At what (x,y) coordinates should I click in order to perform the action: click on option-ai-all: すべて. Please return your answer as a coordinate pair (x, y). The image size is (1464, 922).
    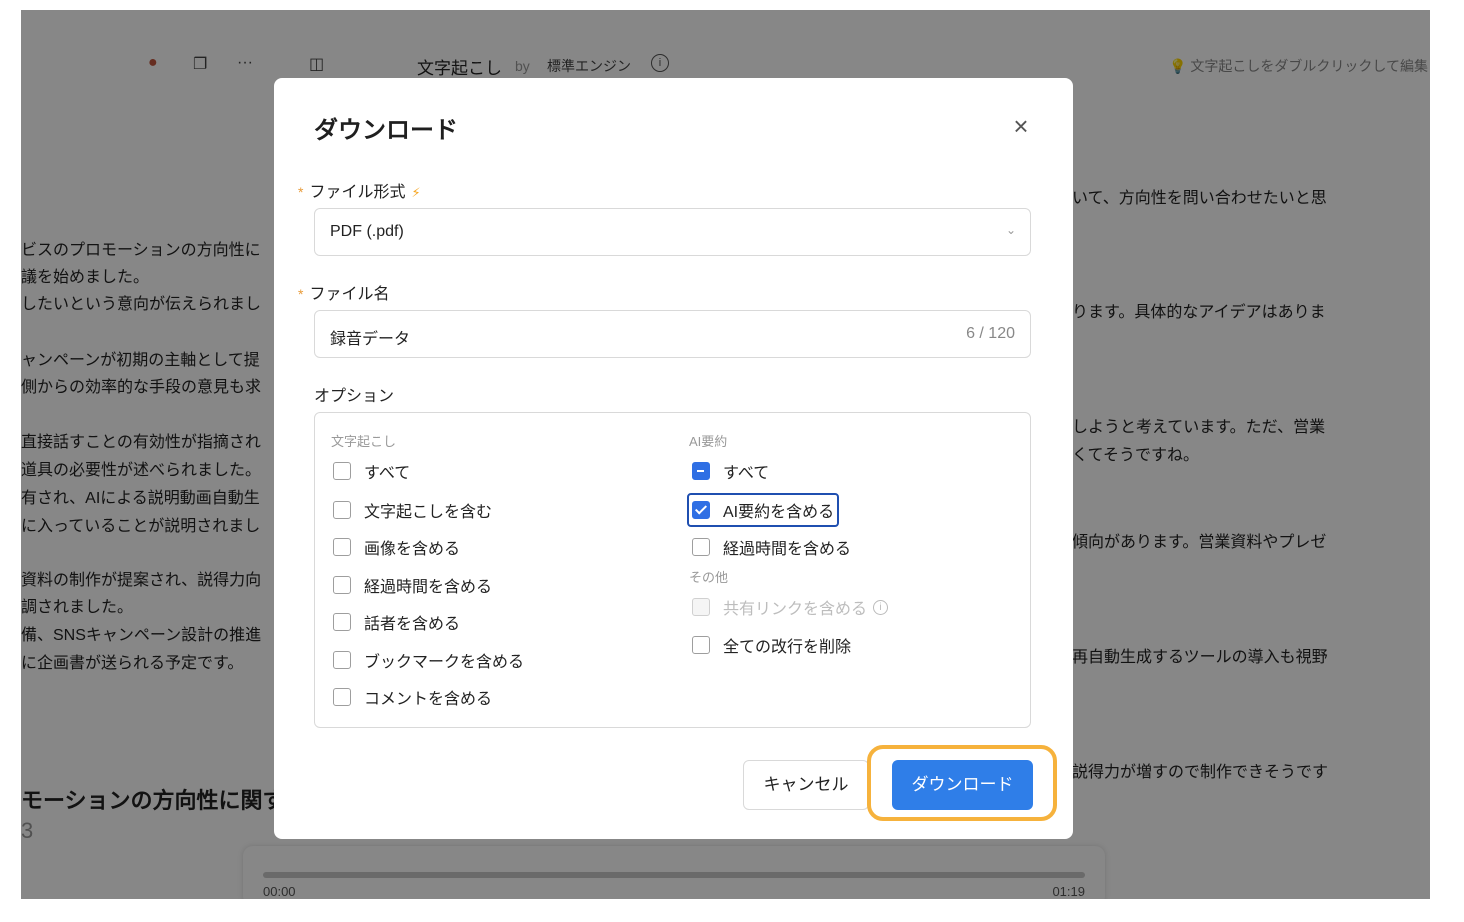
    Looking at the image, I should click on (730, 471).